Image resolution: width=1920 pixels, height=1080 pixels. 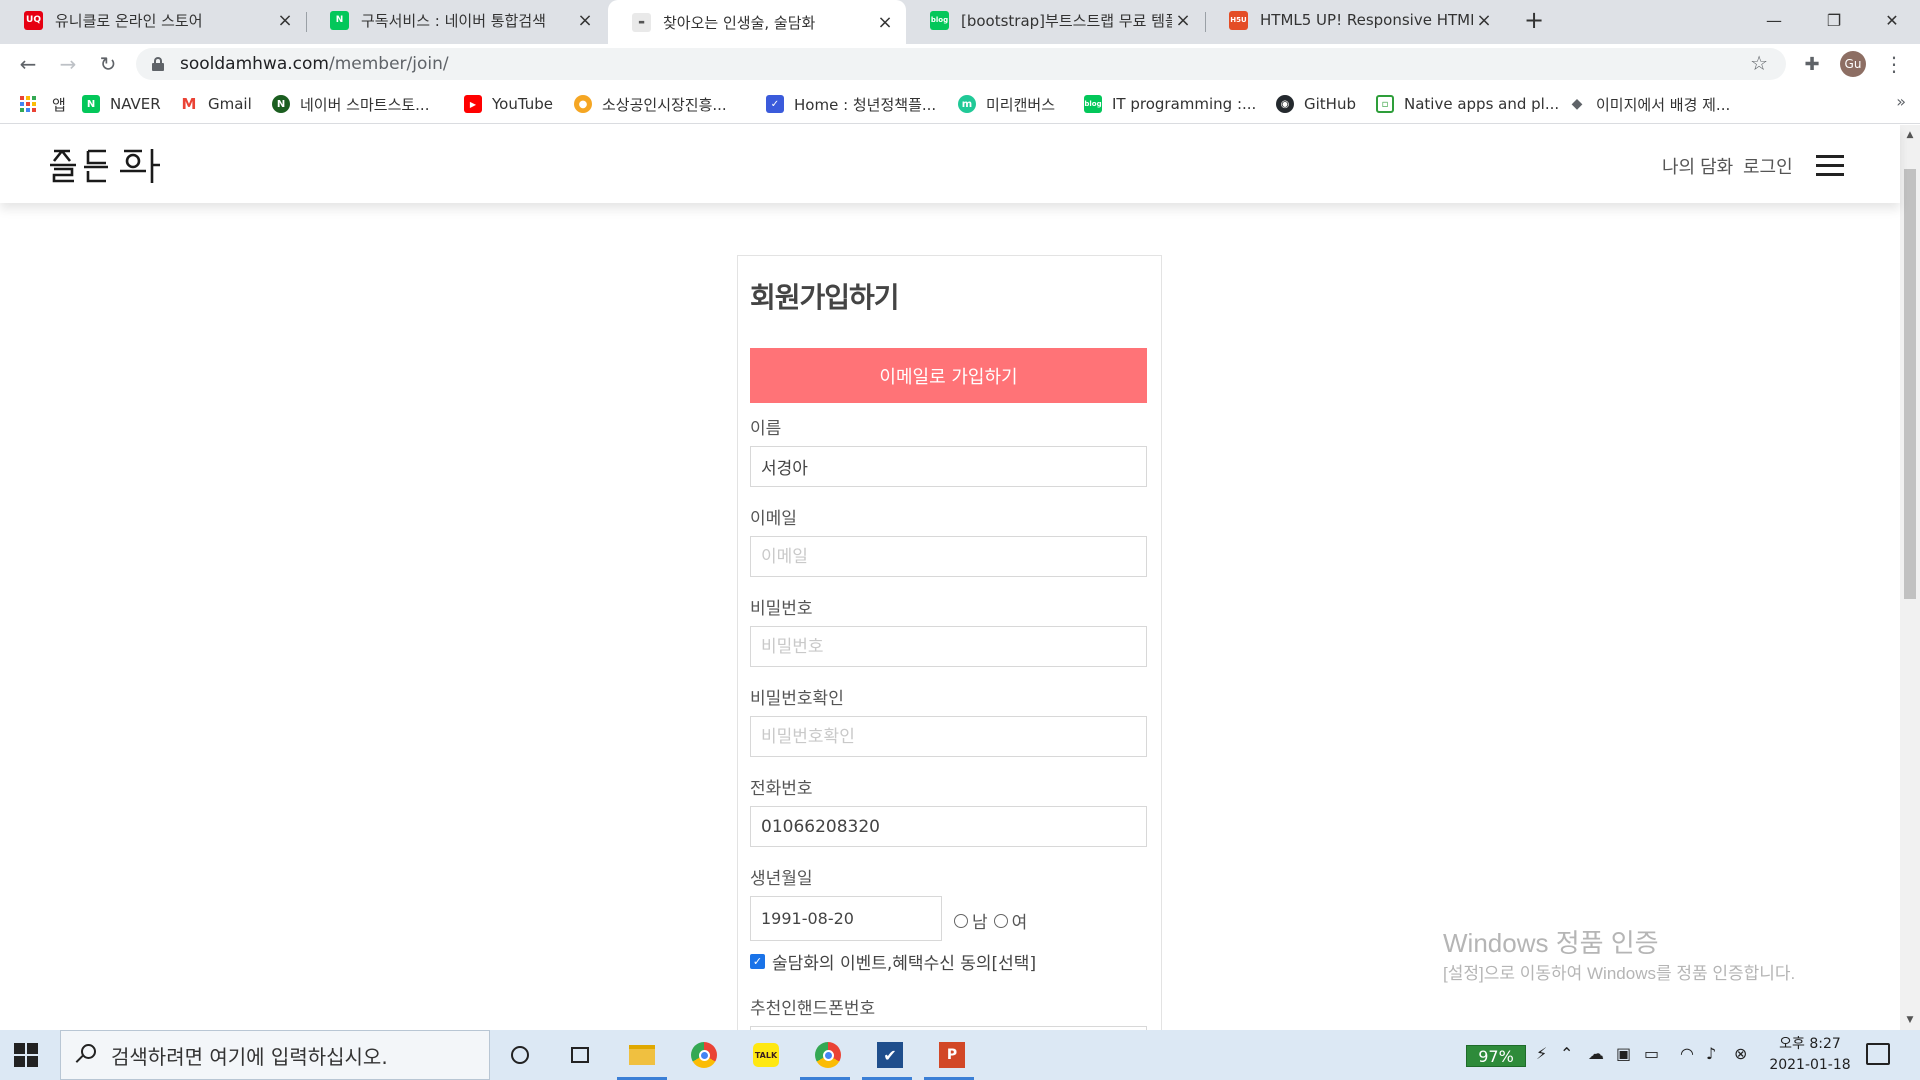 I want to click on bookmark-naver: N NAVER, so click(x=121, y=104).